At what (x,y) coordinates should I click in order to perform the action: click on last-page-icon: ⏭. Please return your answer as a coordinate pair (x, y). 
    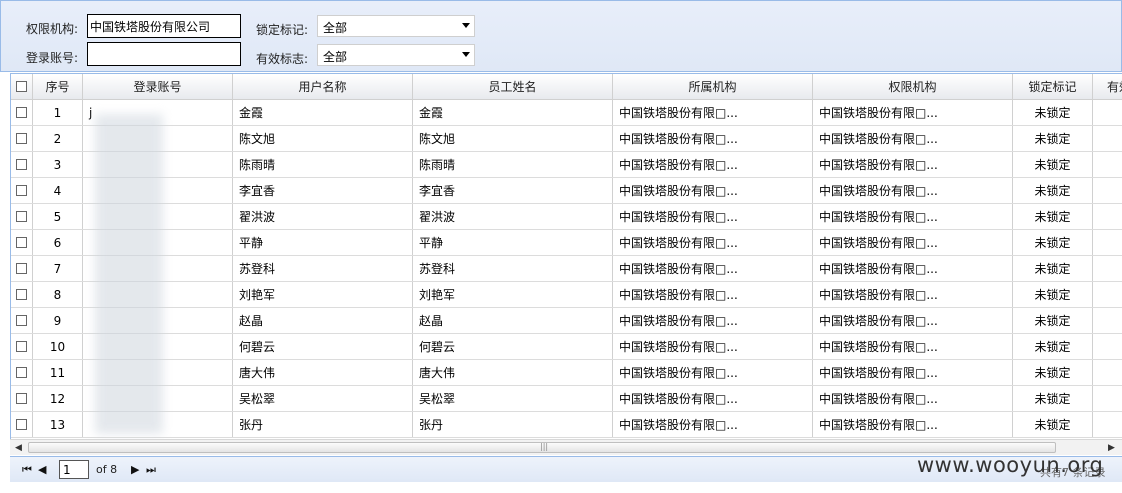
    Looking at the image, I should click on (151, 470).